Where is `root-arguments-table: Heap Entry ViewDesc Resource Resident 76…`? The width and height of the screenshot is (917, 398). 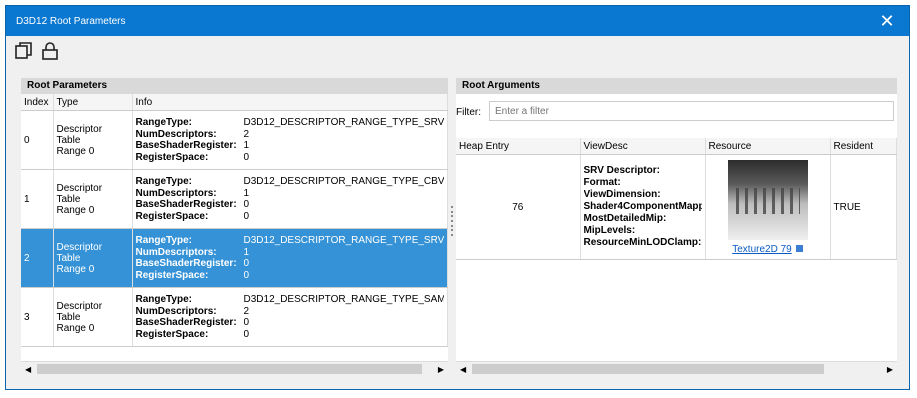 root-arguments-table: Heap Entry ViewDesc Resource Resident 76… is located at coordinates (676, 199).